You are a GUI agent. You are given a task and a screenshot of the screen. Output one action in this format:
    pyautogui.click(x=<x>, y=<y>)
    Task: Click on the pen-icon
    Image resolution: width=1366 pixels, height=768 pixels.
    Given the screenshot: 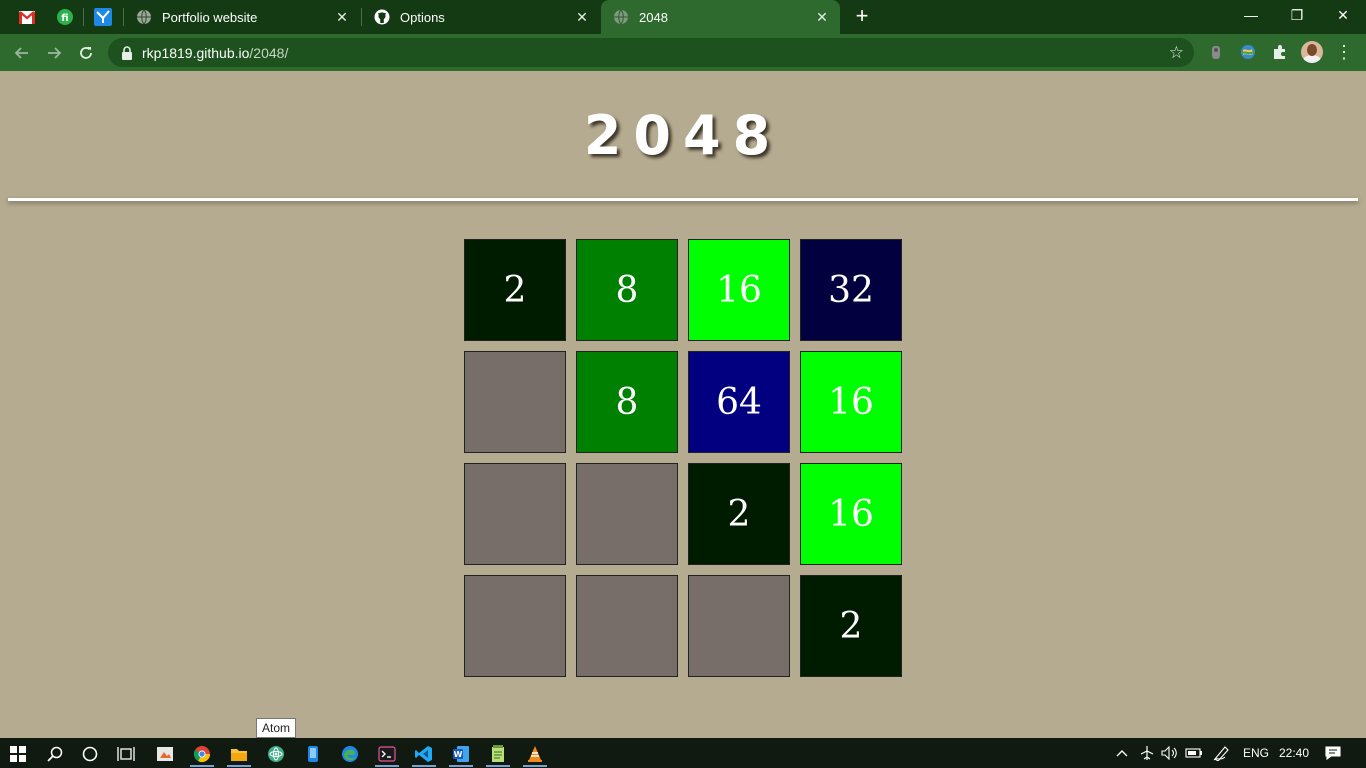 What is the action you would take?
    pyautogui.click(x=1222, y=753)
    